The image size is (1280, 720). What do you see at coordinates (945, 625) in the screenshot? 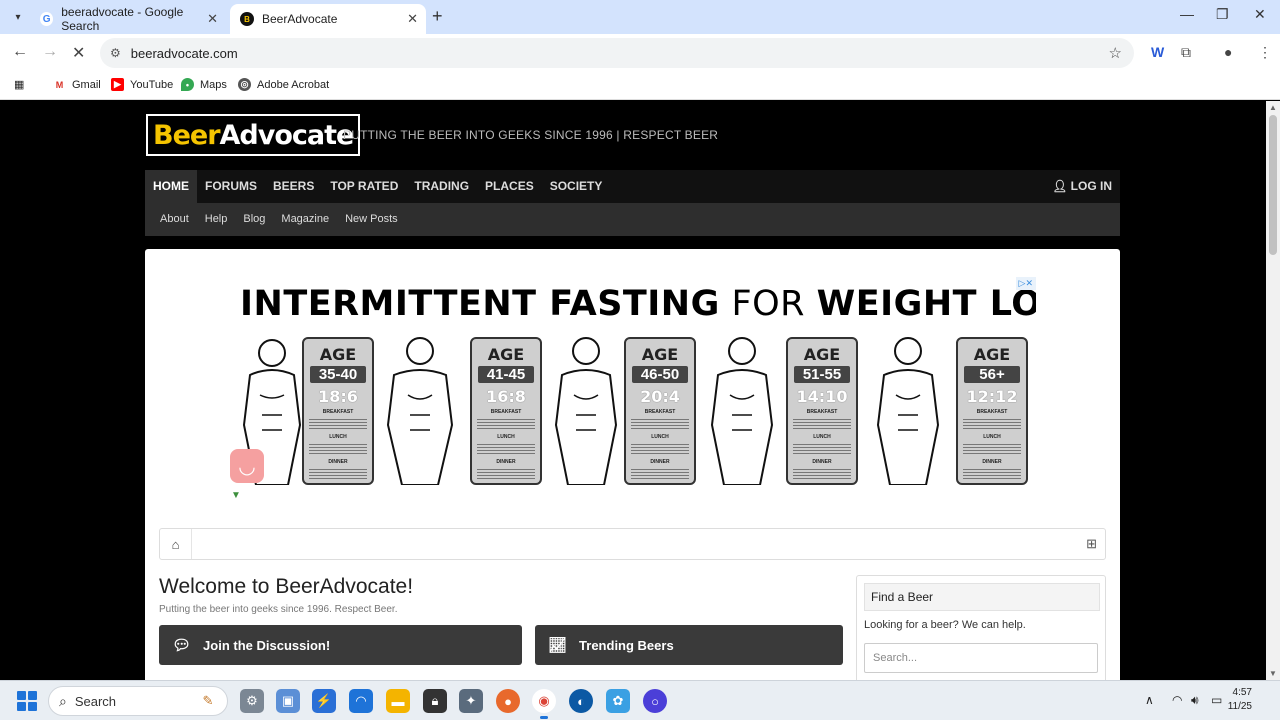
I see `find-a-beer-text: Looking for a beer? We can help.` at bounding box center [945, 625].